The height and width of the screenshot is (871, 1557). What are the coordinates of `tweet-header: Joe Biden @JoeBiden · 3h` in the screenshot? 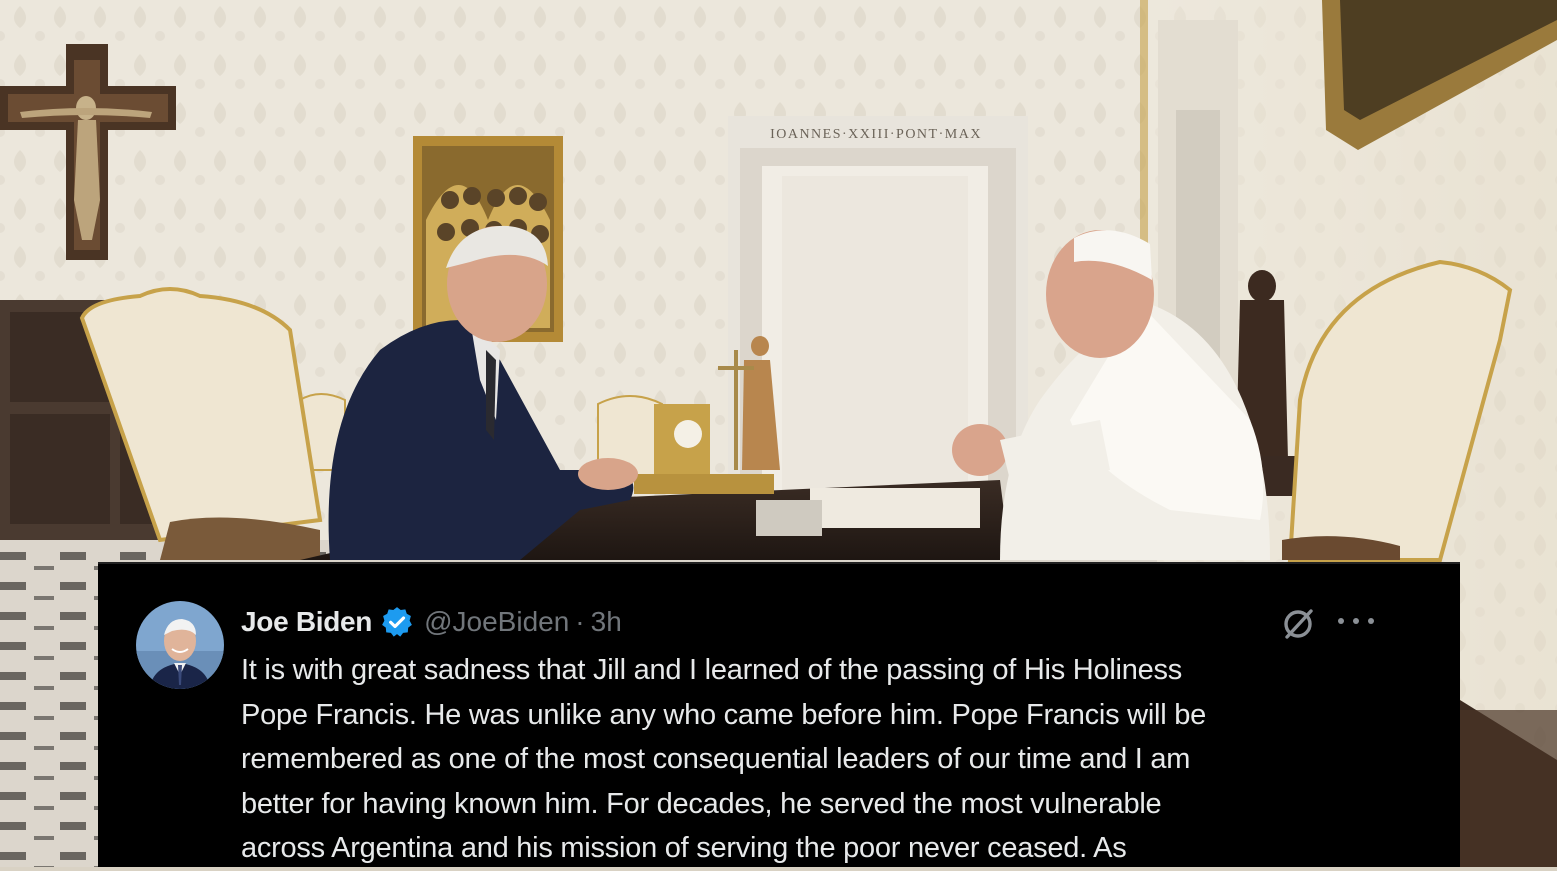 It's located at (431, 622).